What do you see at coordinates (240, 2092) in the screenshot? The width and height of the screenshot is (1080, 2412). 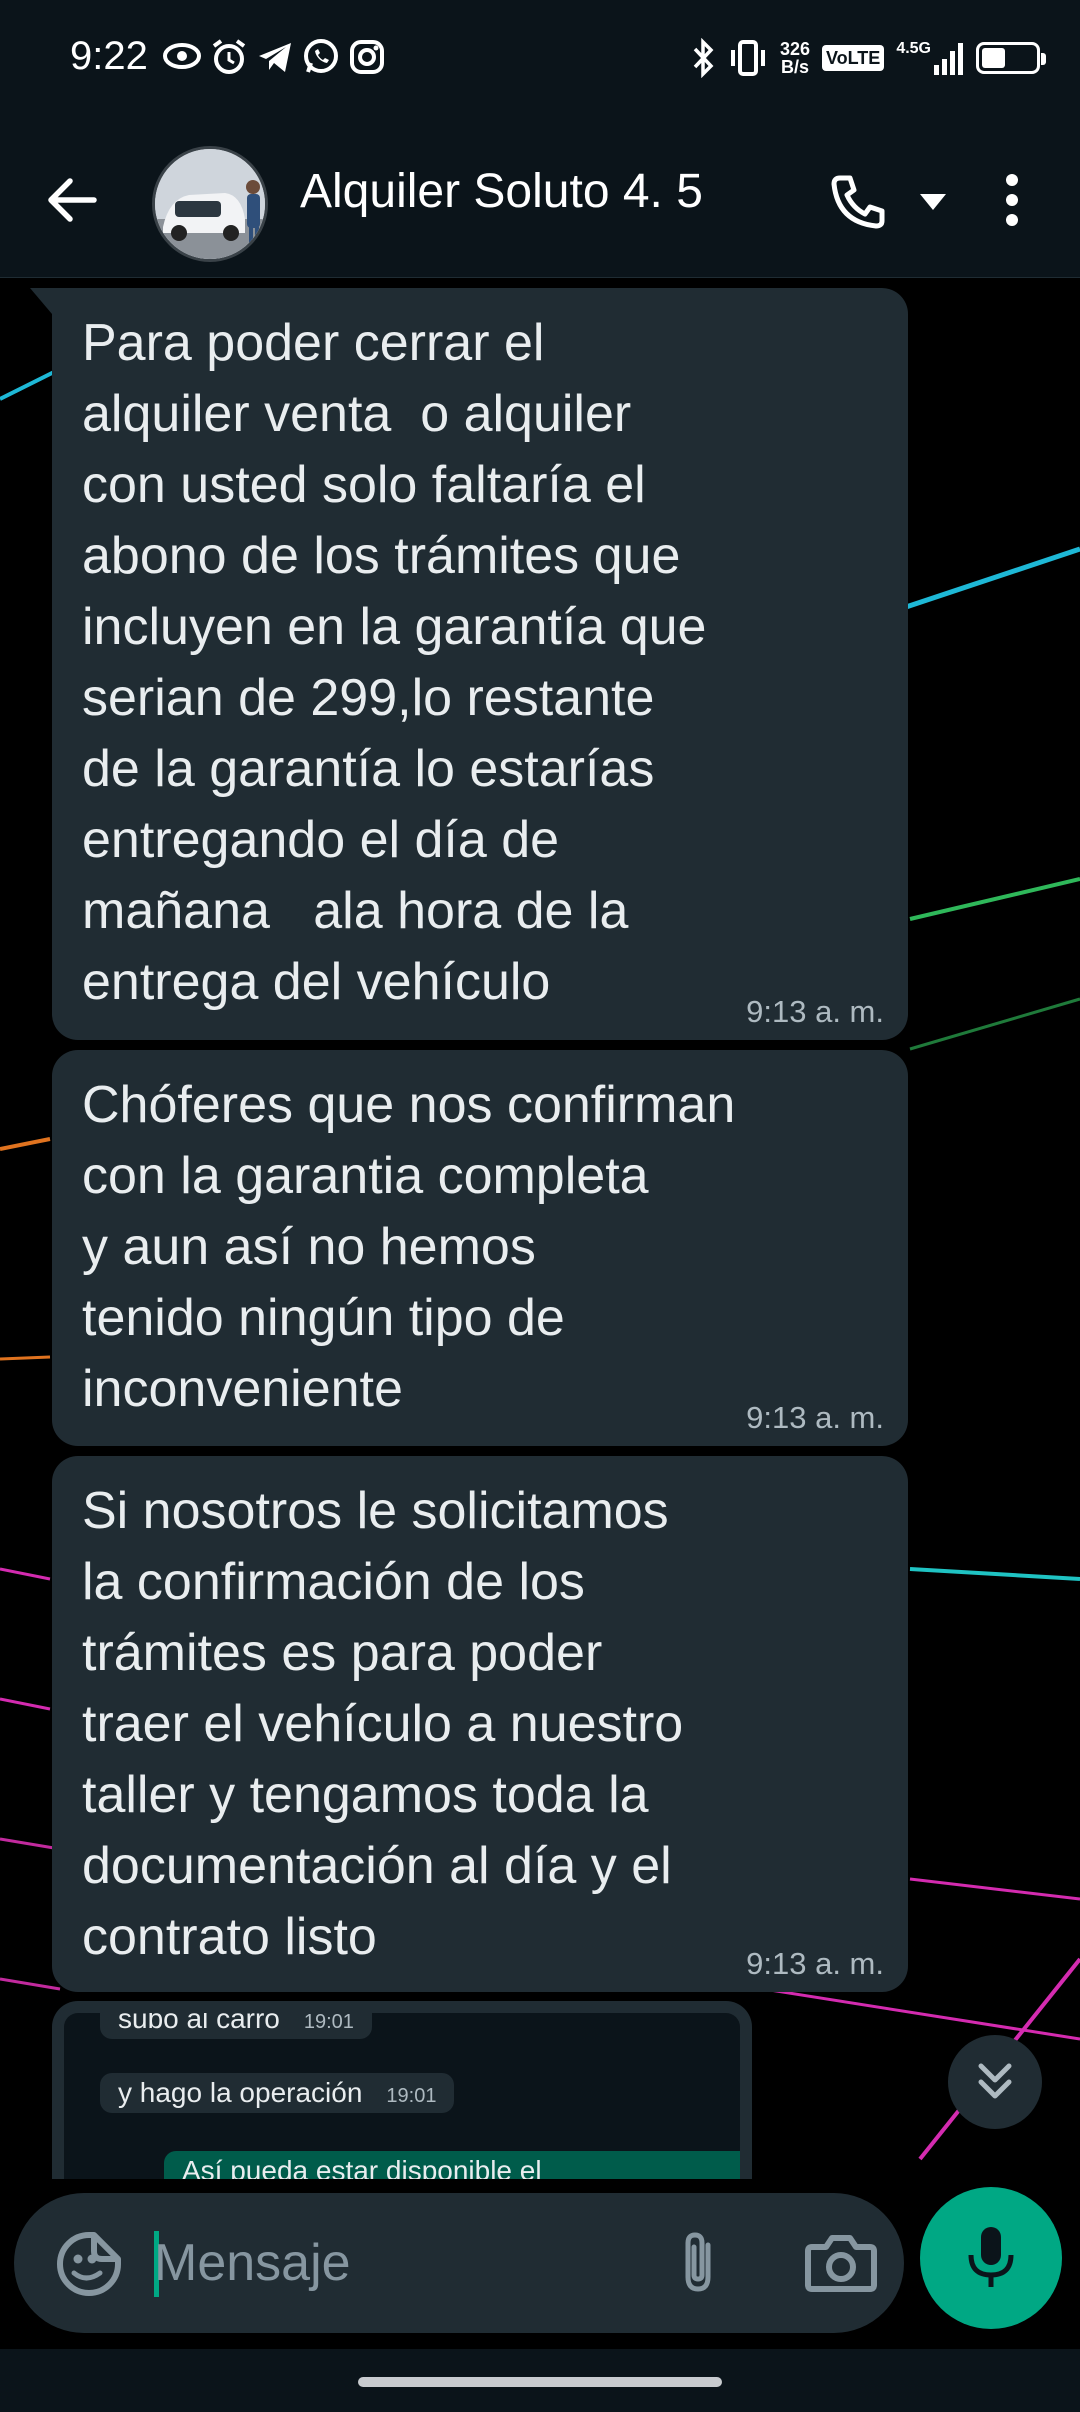 I see `preview-message-text: y hago la operación` at bounding box center [240, 2092].